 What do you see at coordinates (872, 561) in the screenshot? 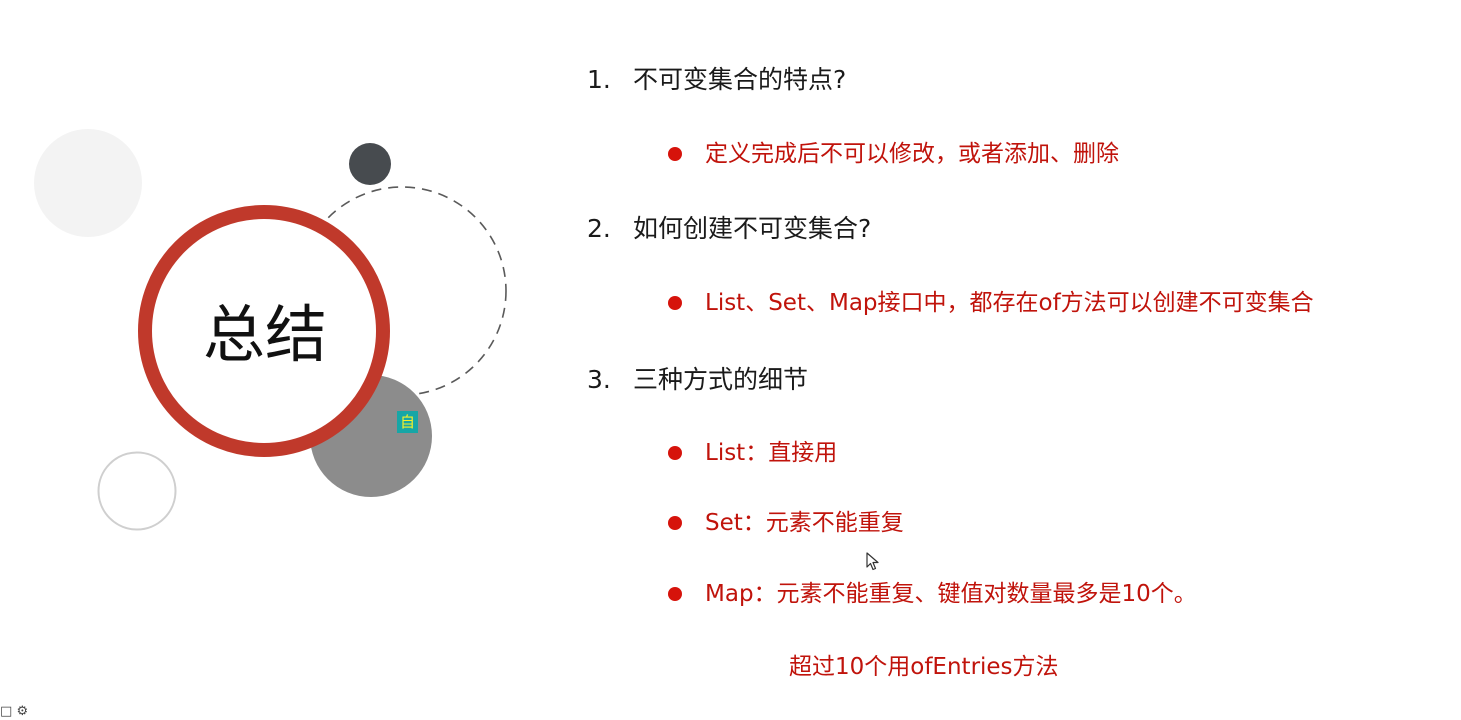
I see `mouse-cursor-icon` at bounding box center [872, 561].